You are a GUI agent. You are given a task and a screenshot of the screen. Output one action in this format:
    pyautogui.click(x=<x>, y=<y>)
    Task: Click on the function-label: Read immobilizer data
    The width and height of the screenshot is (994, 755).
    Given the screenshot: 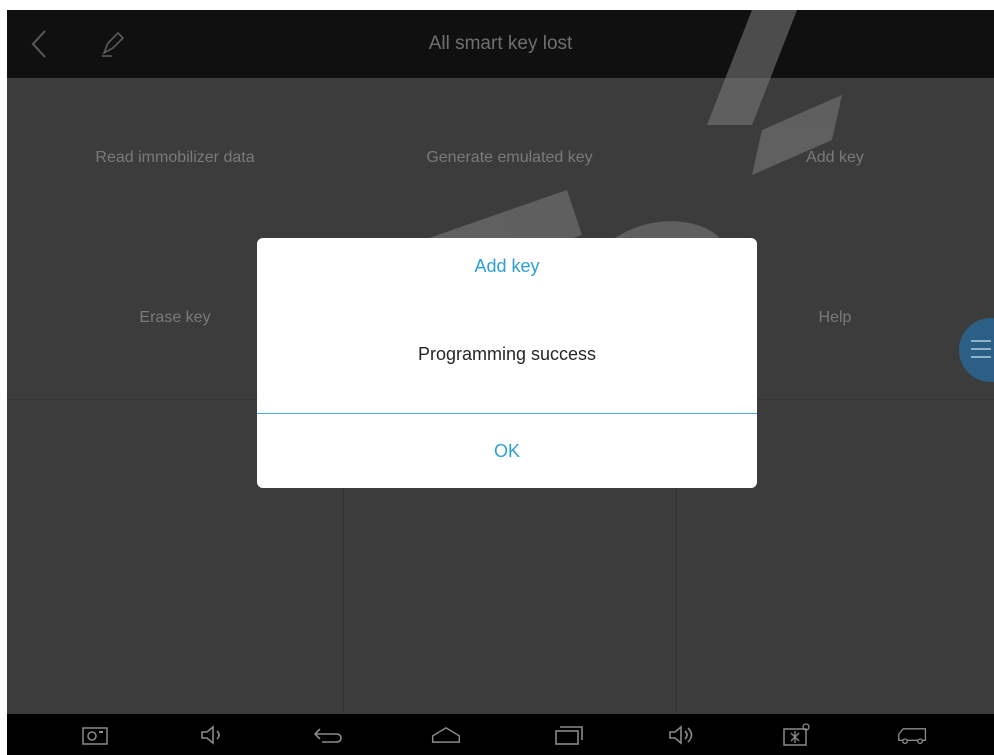 What is the action you would take?
    pyautogui.click(x=175, y=157)
    